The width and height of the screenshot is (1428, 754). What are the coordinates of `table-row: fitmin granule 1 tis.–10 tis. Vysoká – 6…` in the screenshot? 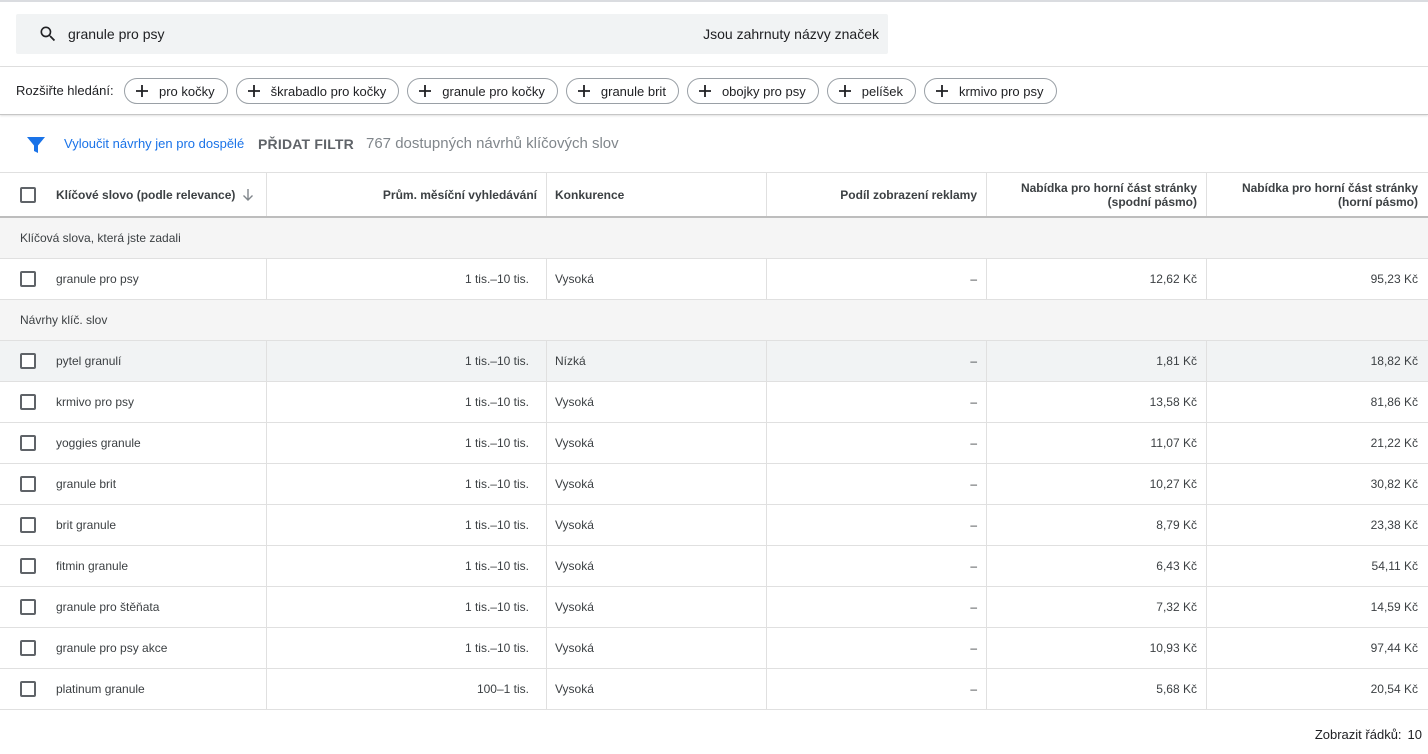 It's located at (714, 566).